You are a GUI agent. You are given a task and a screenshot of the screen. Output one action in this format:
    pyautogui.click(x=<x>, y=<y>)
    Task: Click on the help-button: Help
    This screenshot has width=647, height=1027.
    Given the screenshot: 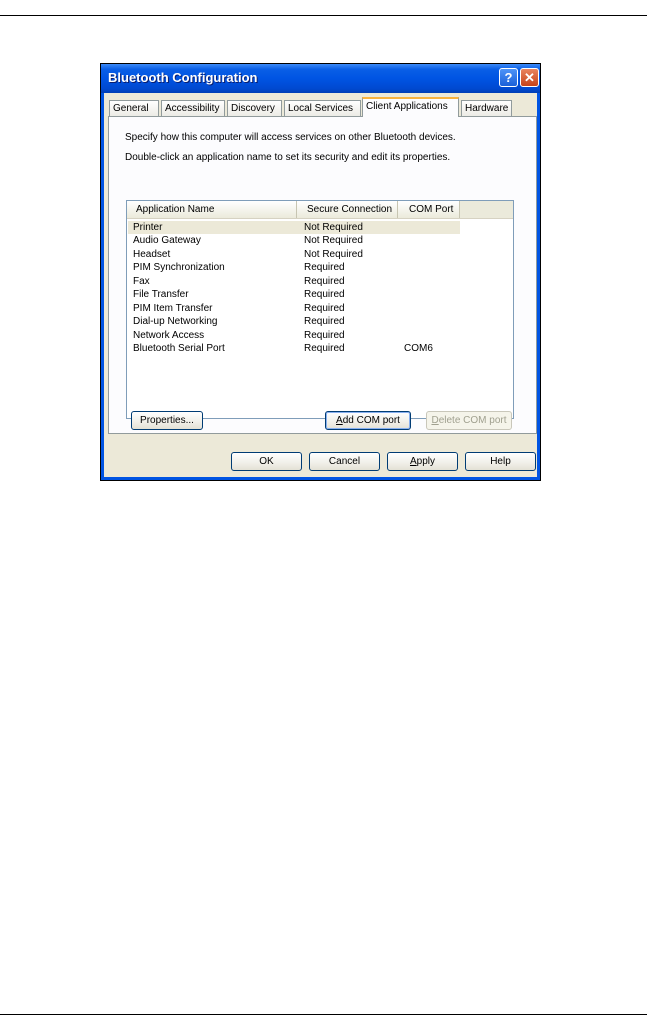 What is the action you would take?
    pyautogui.click(x=500, y=461)
    